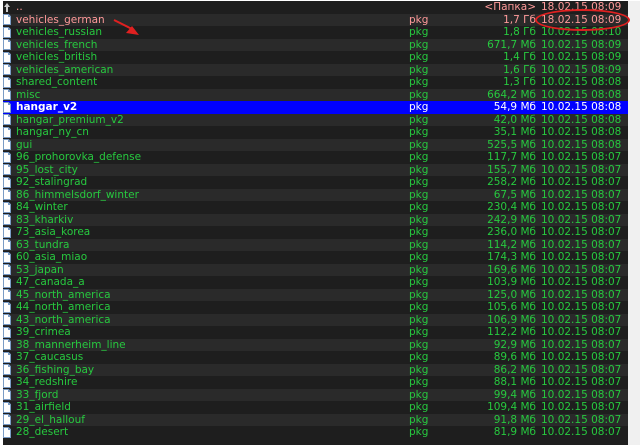 Image resolution: width=640 pixels, height=446 pixels. I want to click on file-name: vehicles_british, so click(57, 57).